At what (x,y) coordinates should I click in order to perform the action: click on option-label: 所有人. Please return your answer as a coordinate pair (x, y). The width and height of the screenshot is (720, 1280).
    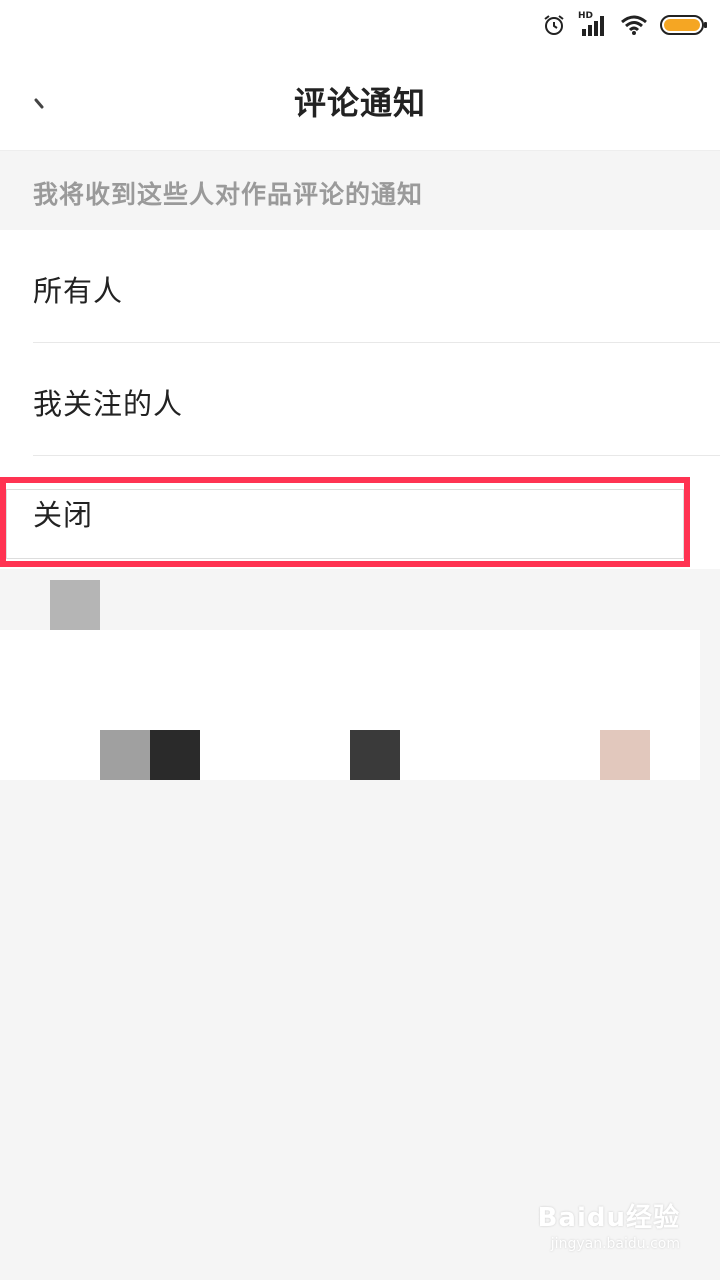
    Looking at the image, I should click on (78, 291).